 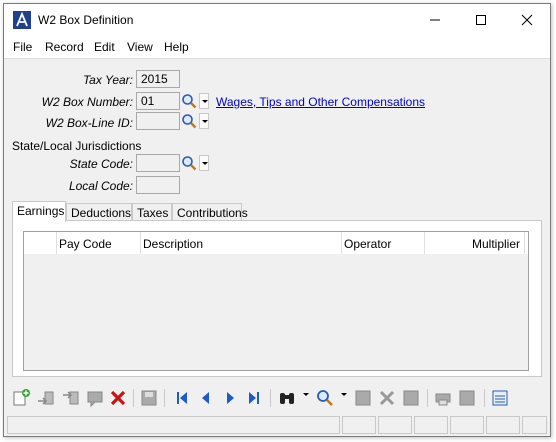 I want to click on last-record-icon, so click(x=254, y=398).